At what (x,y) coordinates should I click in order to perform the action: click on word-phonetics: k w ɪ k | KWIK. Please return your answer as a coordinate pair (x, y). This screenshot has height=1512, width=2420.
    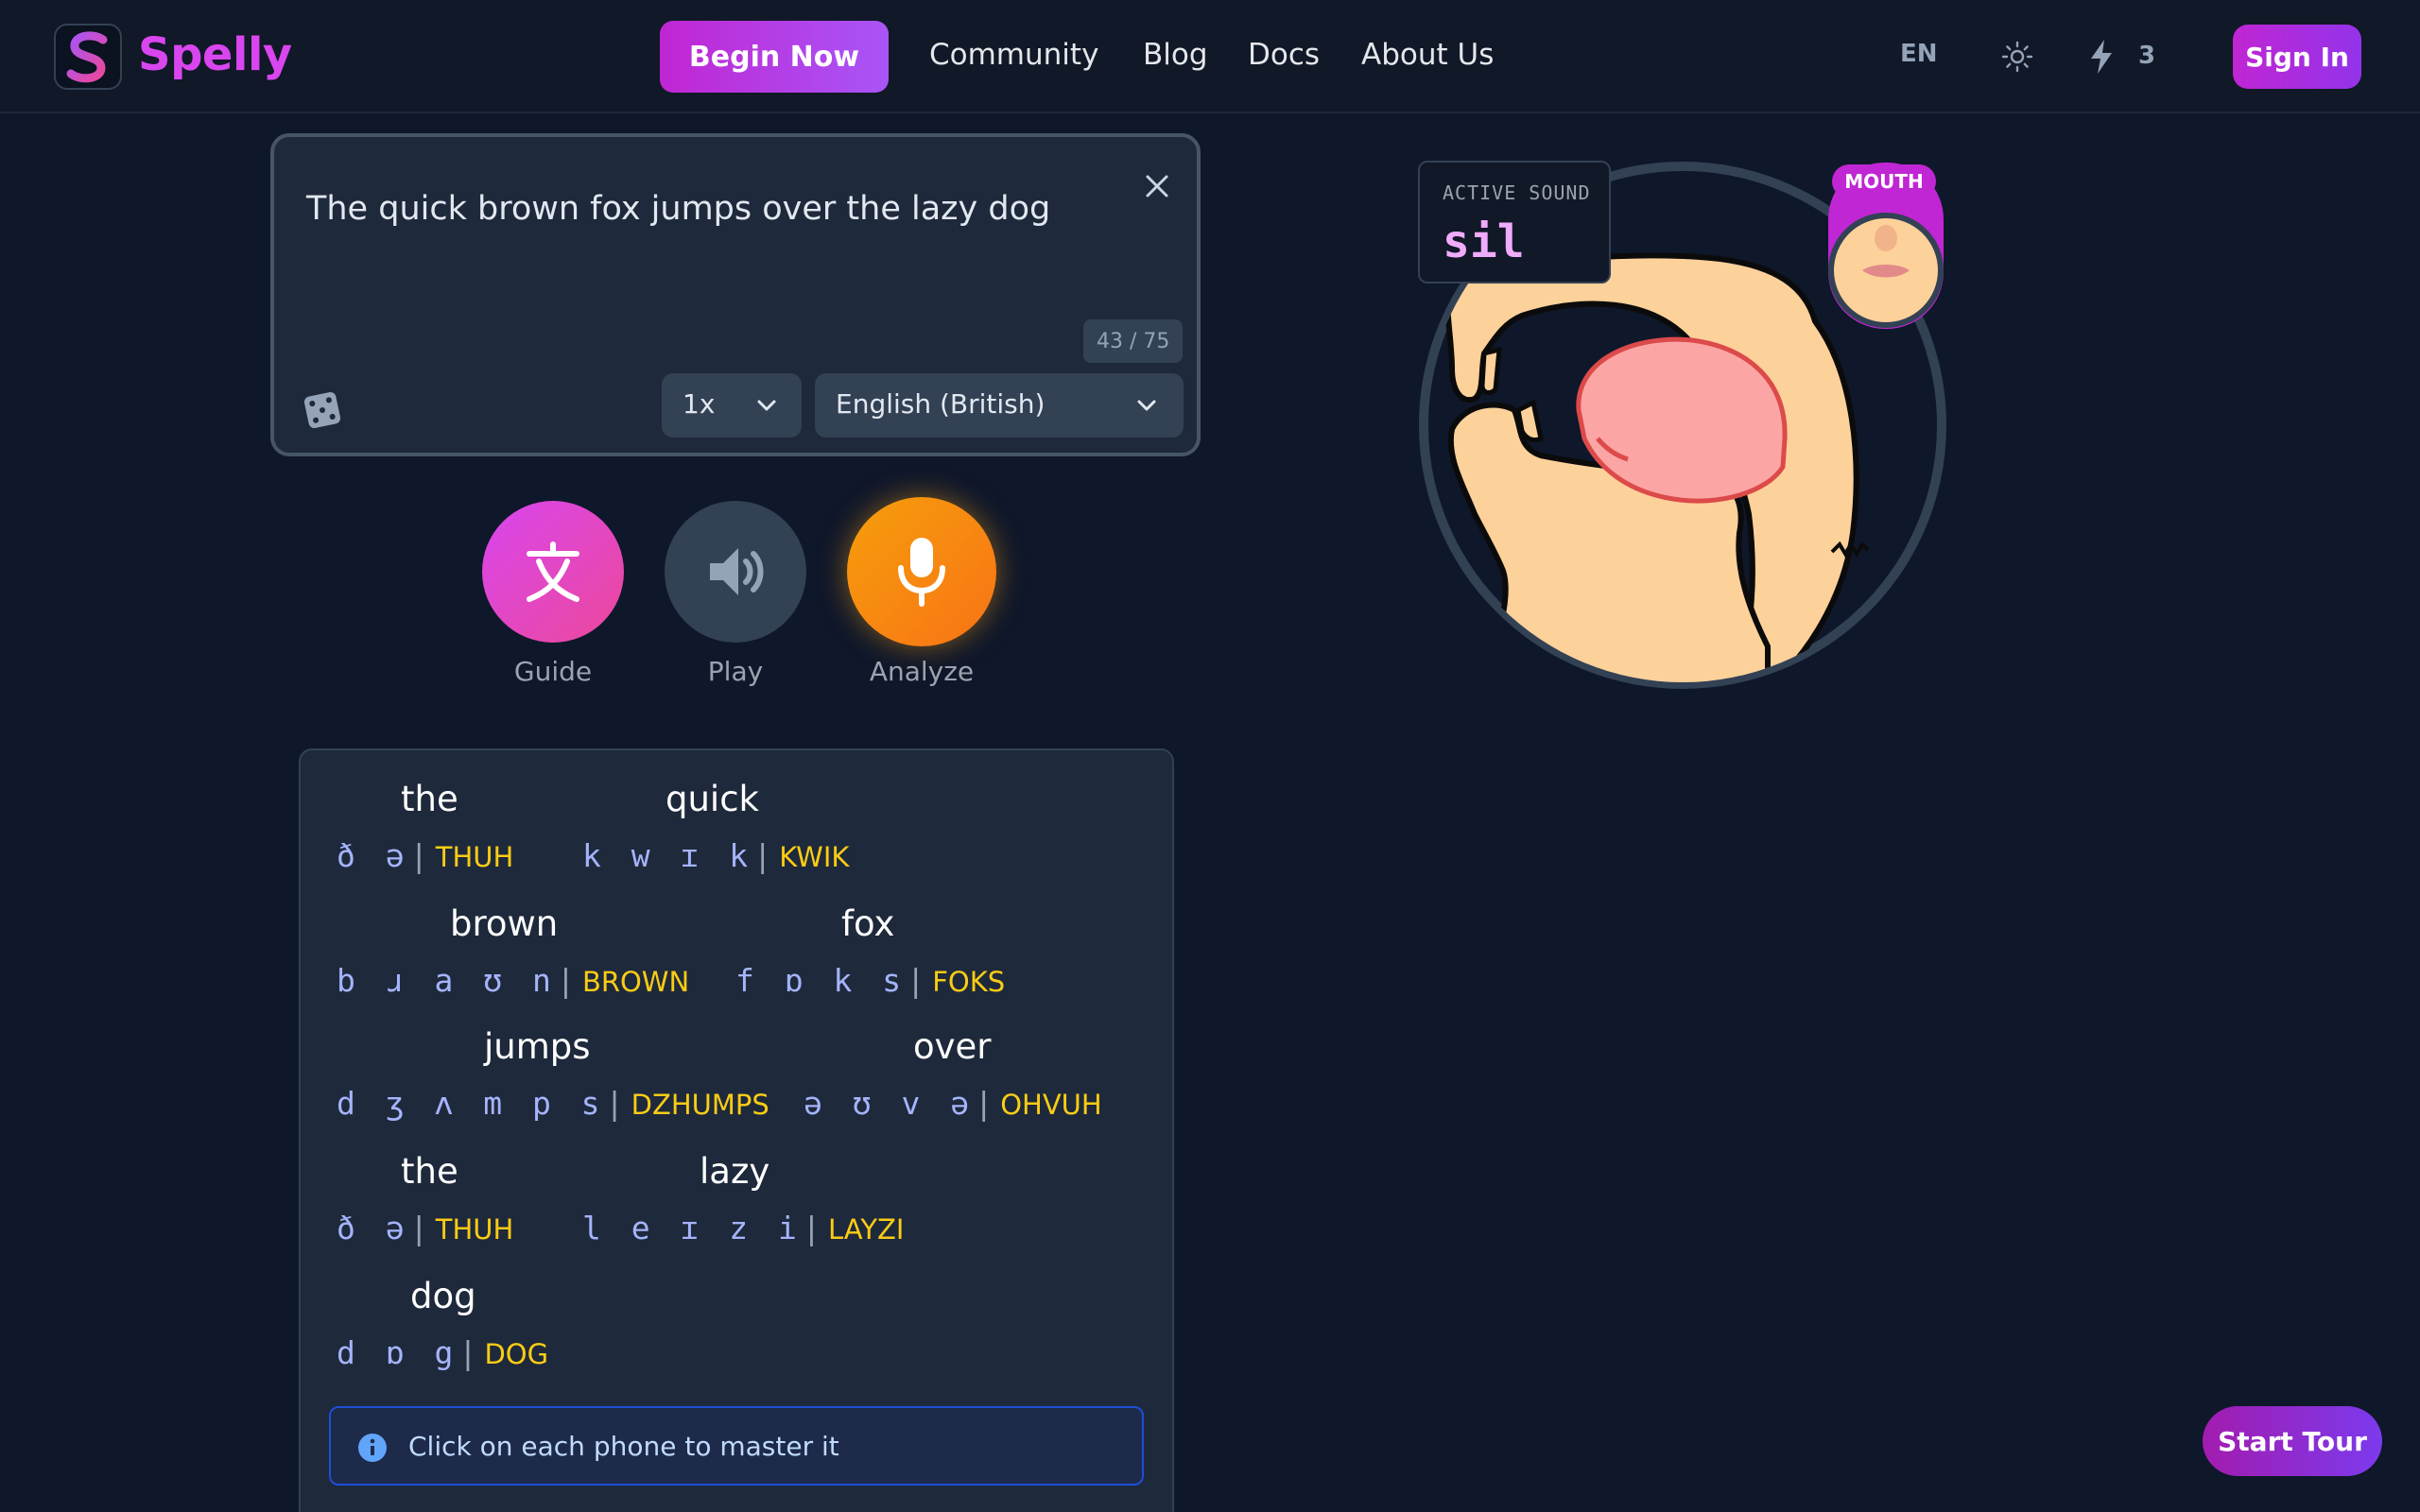
    Looking at the image, I should click on (715, 855).